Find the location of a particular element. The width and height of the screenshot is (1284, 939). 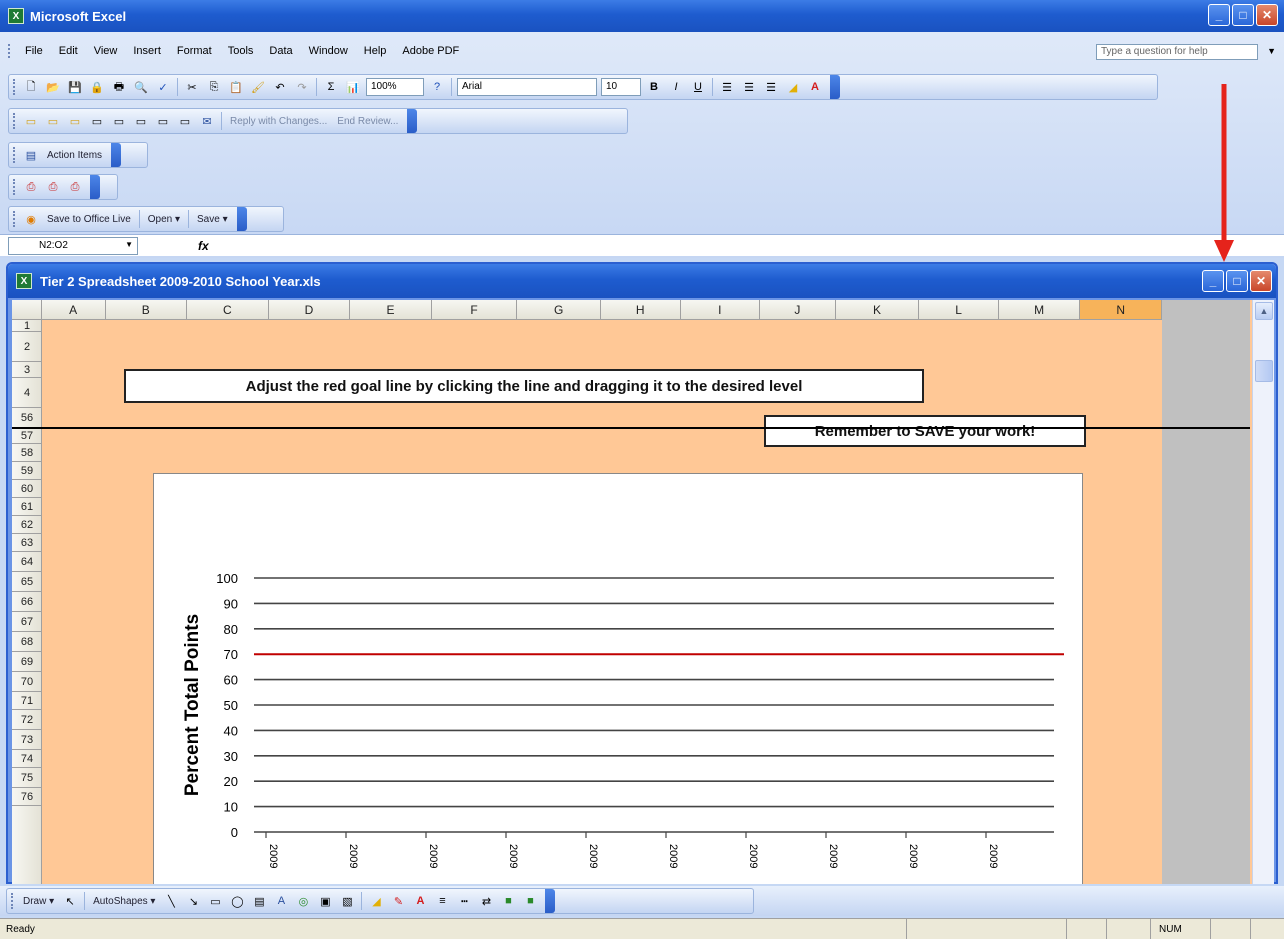

workbook-icon: X is located at coordinates (24, 281).